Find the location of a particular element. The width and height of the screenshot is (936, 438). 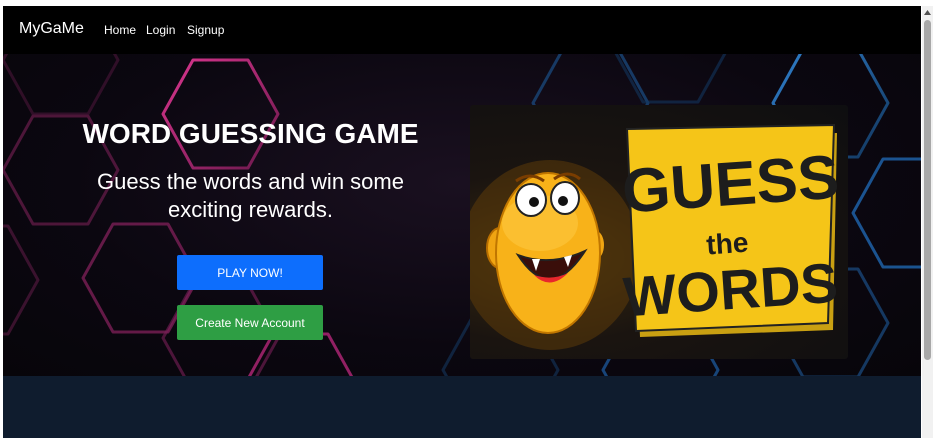

logo-text-the: the is located at coordinates (727, 244).